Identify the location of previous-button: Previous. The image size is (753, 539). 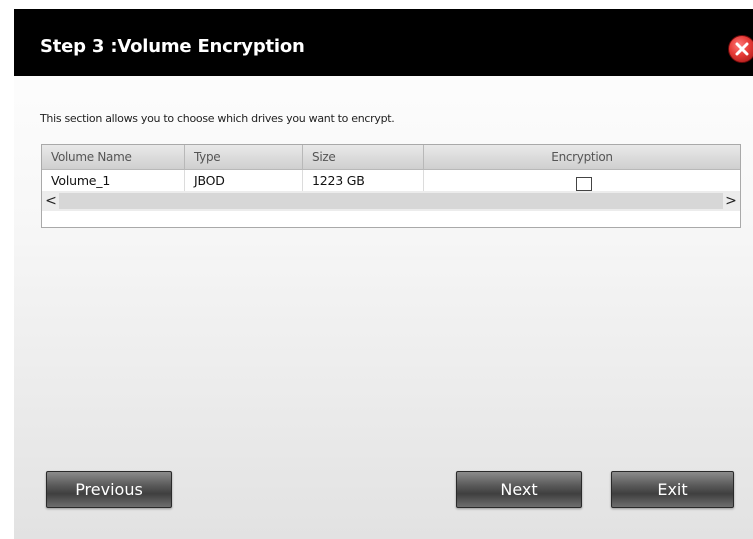
(109, 489).